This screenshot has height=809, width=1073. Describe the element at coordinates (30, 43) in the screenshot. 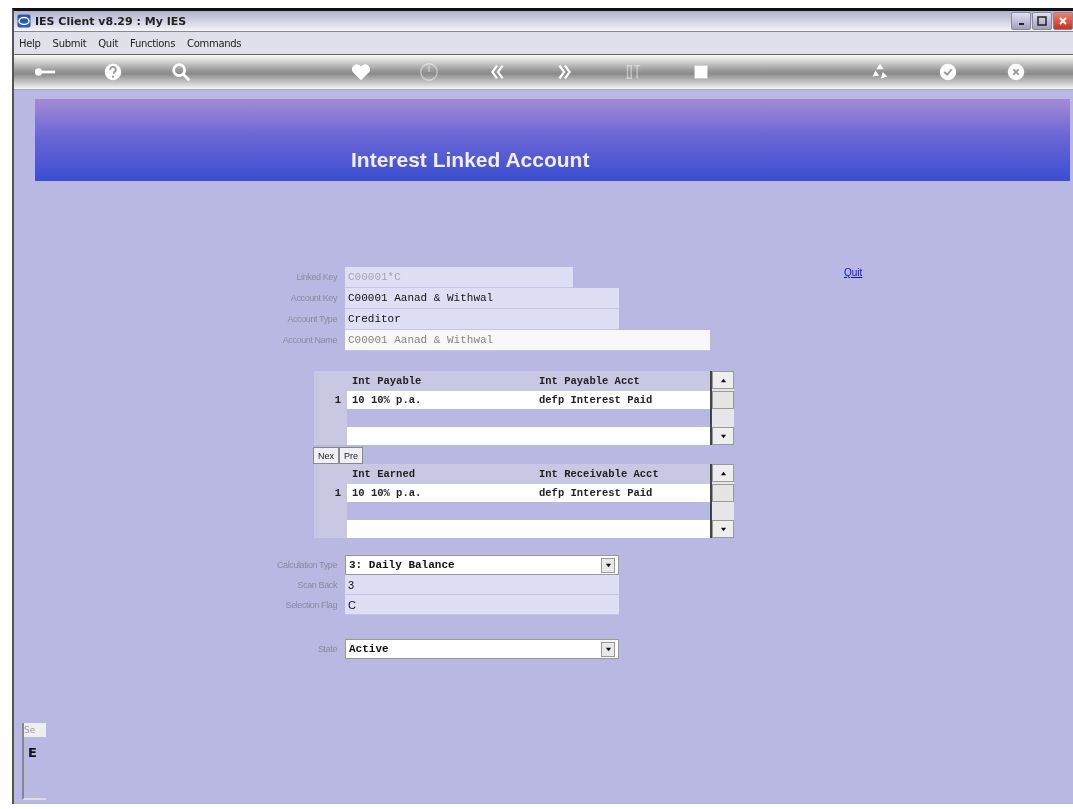

I see `menu-item: Help` at that location.